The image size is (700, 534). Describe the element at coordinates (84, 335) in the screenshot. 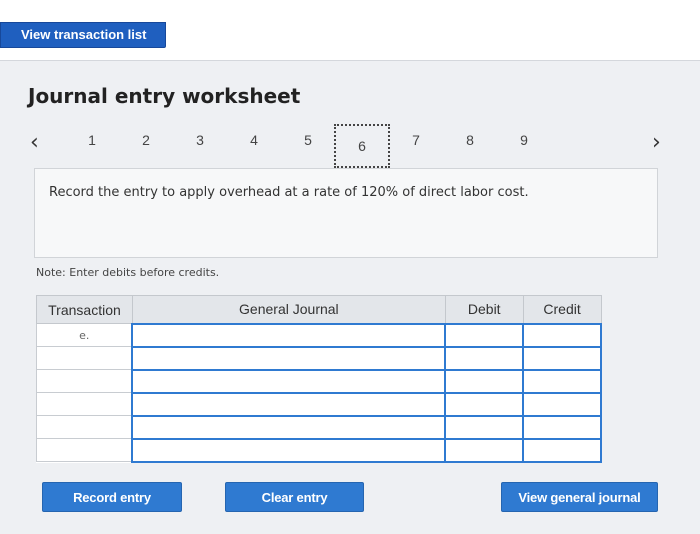

I see `transaction-cell: e.` at that location.